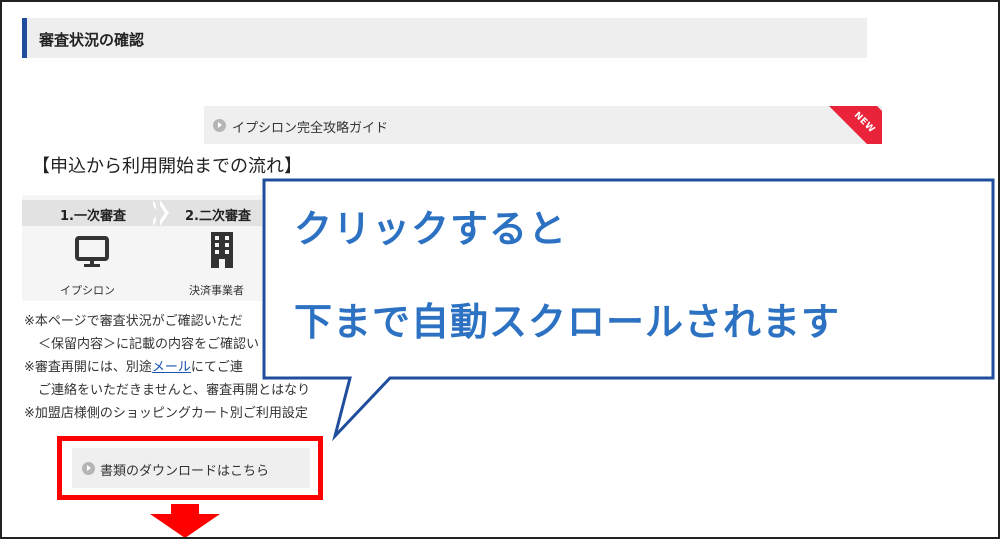  What do you see at coordinates (171, 367) in the screenshot?
I see `mail-link: メール` at bounding box center [171, 367].